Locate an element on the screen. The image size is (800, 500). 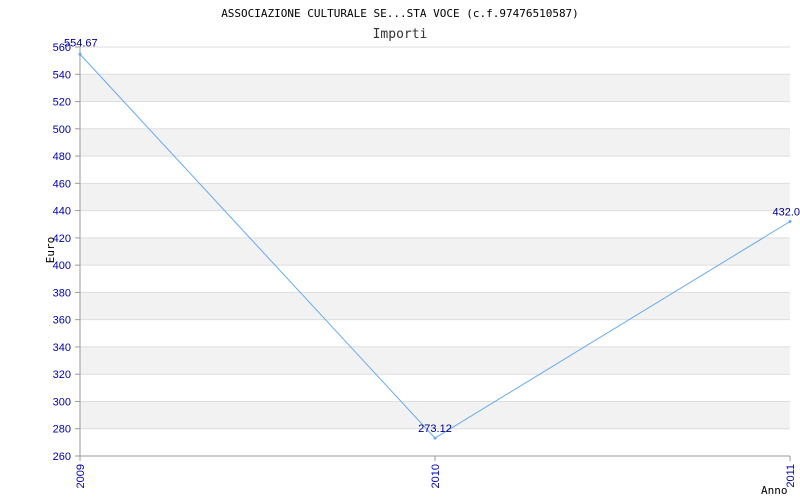
y-axis-title: Euro is located at coordinates (50, 250).